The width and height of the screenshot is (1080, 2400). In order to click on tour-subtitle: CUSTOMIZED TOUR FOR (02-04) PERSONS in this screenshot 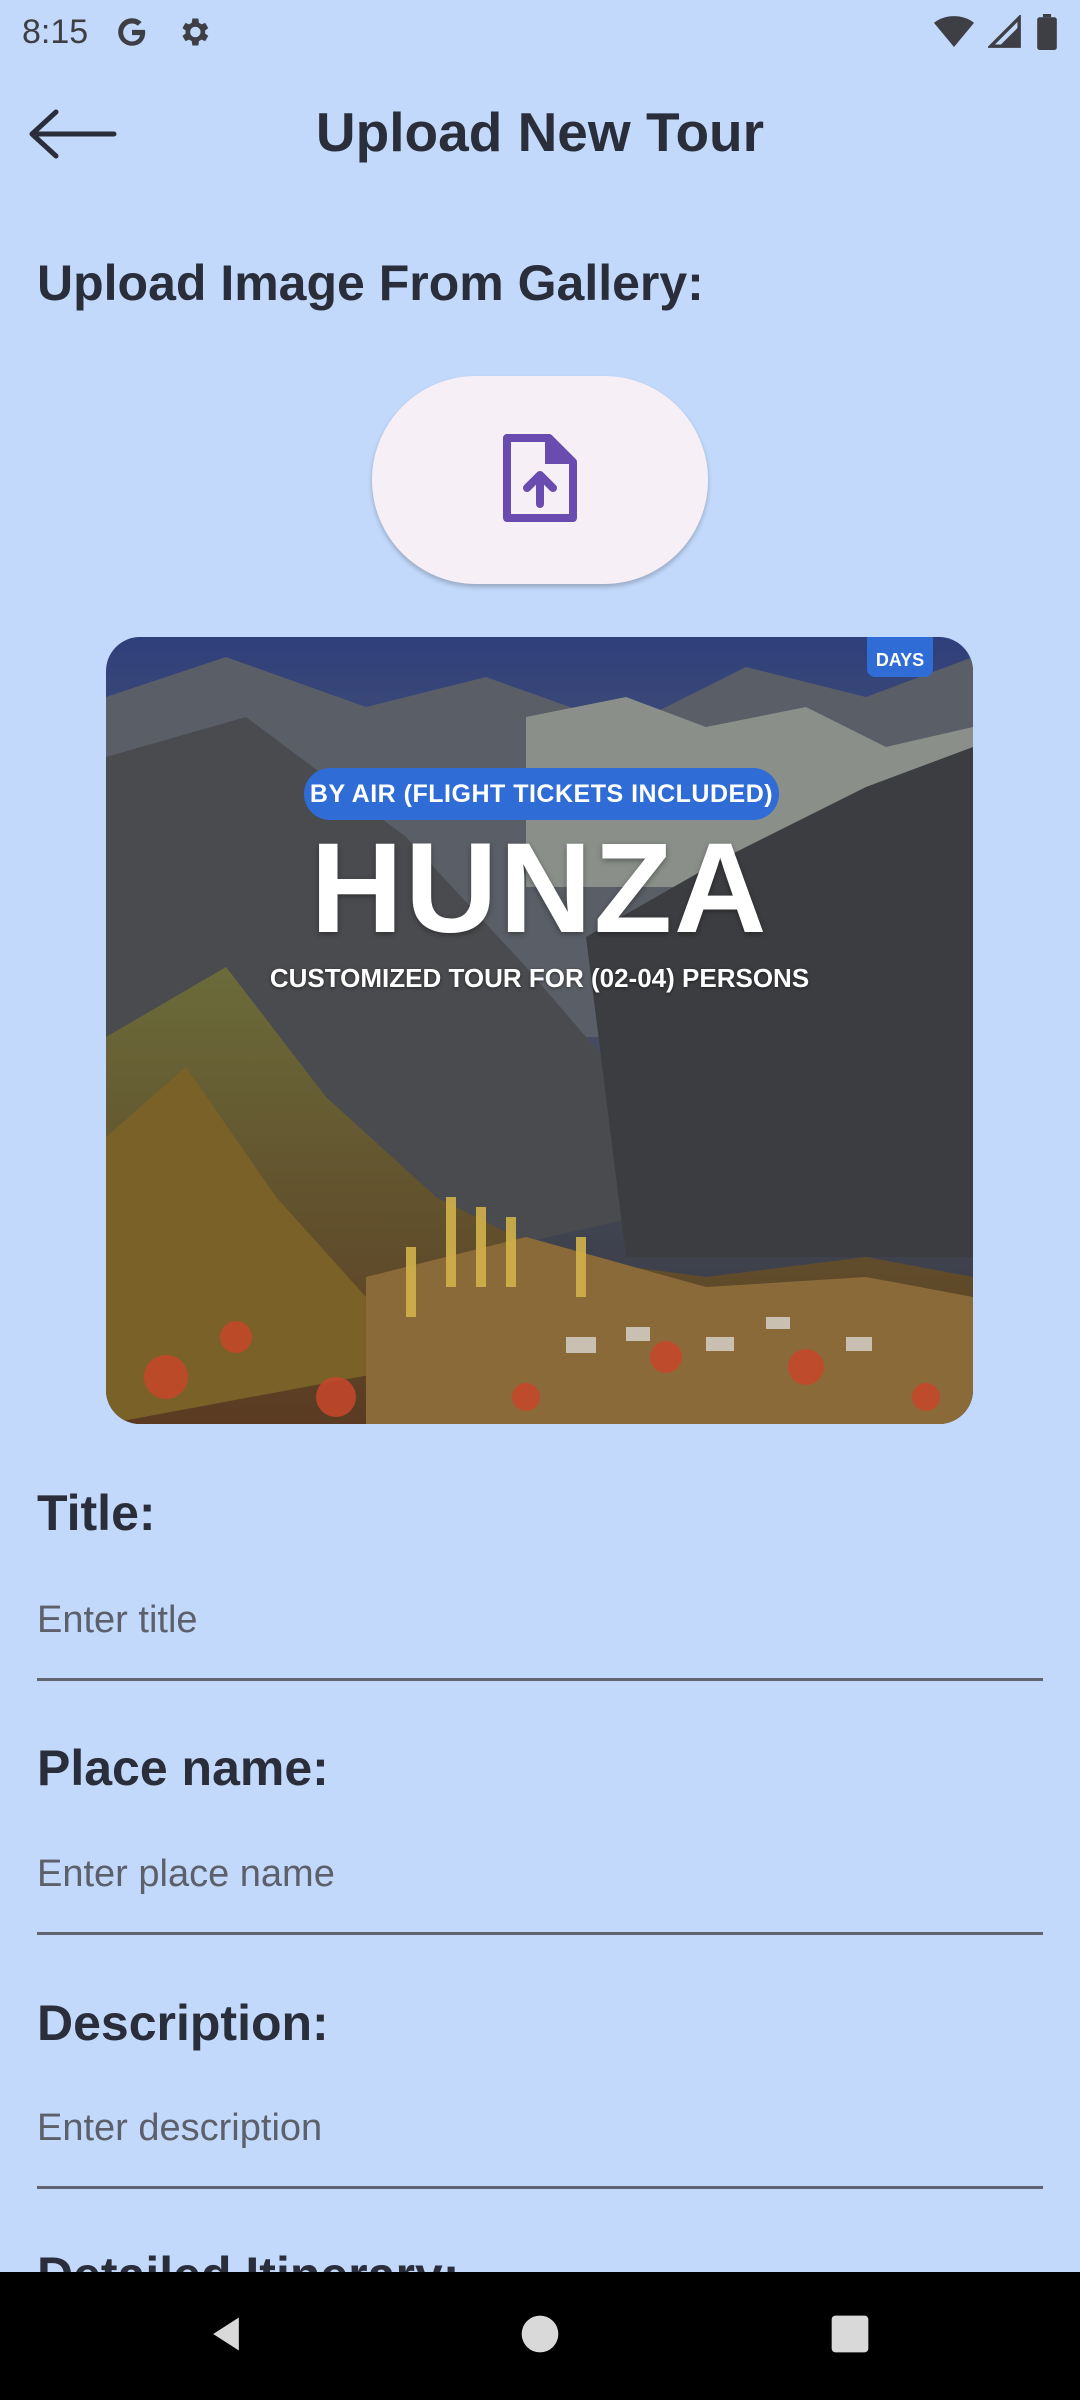, I will do `click(539, 978)`.